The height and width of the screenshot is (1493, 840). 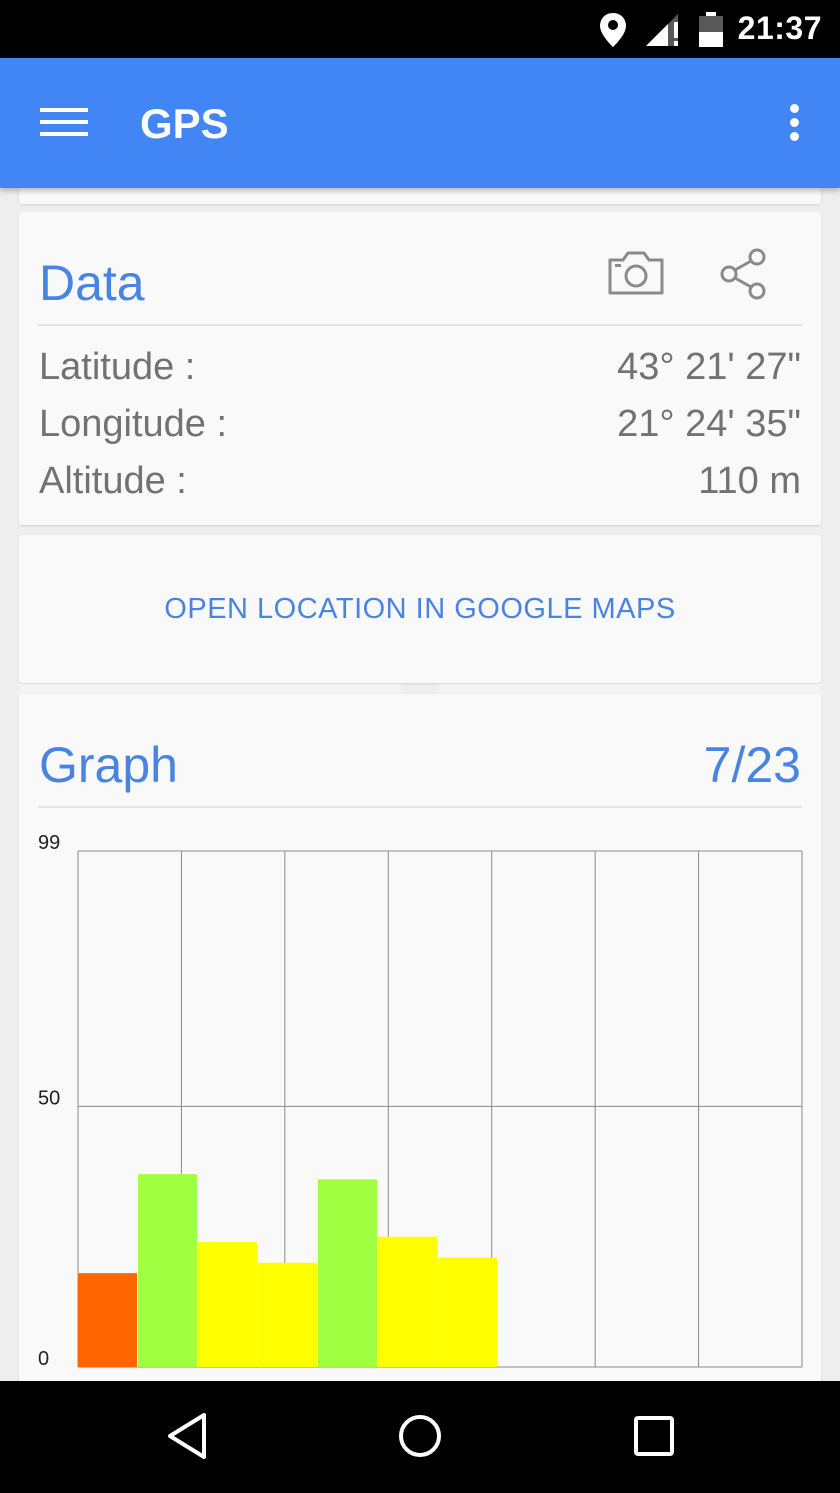 What do you see at coordinates (749, 481) in the screenshot?
I see `altitude-value: 110 m` at bounding box center [749, 481].